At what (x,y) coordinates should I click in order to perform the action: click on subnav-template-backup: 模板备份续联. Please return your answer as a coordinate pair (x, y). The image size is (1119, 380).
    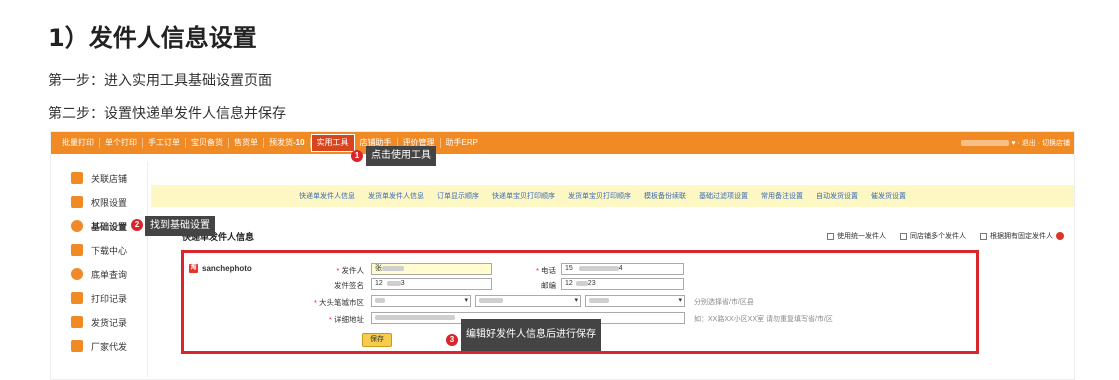
    Looking at the image, I should click on (665, 196).